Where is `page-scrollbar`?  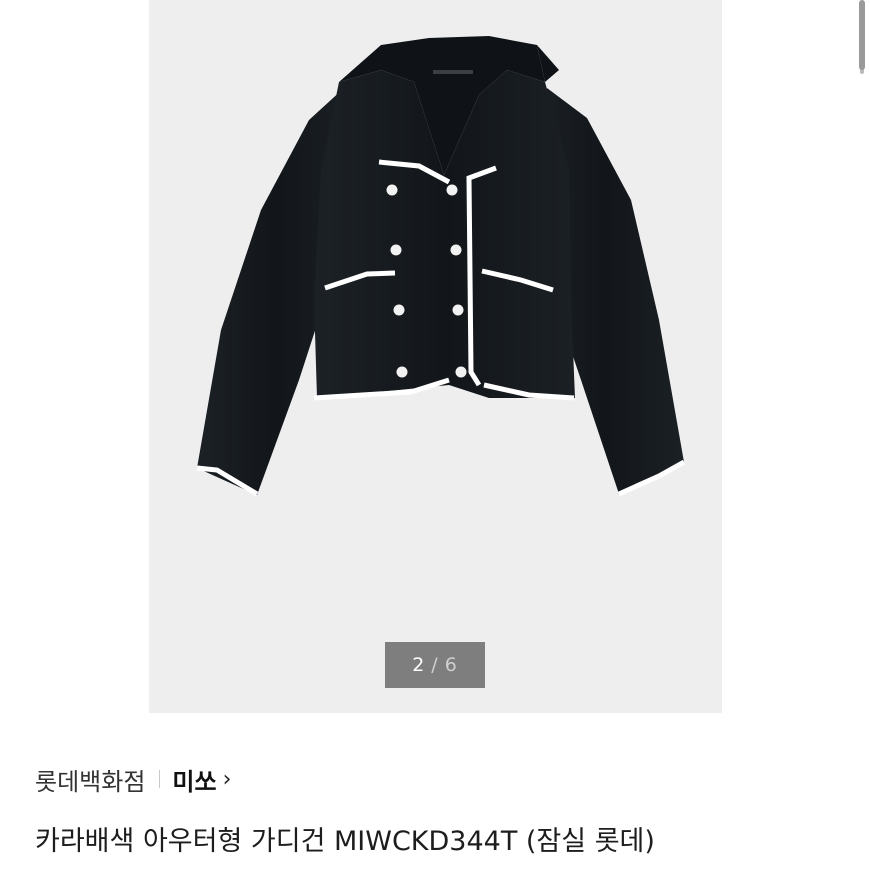
page-scrollbar is located at coordinates (862, 38).